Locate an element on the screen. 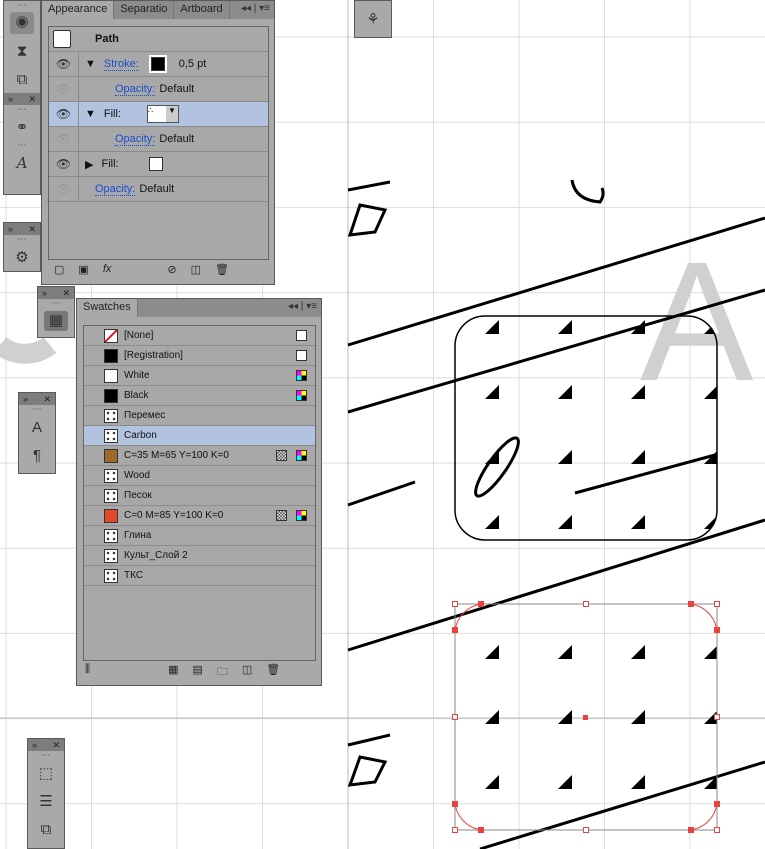 The height and width of the screenshot is (849, 765). delete-icon: 🗑 is located at coordinates (222, 269).